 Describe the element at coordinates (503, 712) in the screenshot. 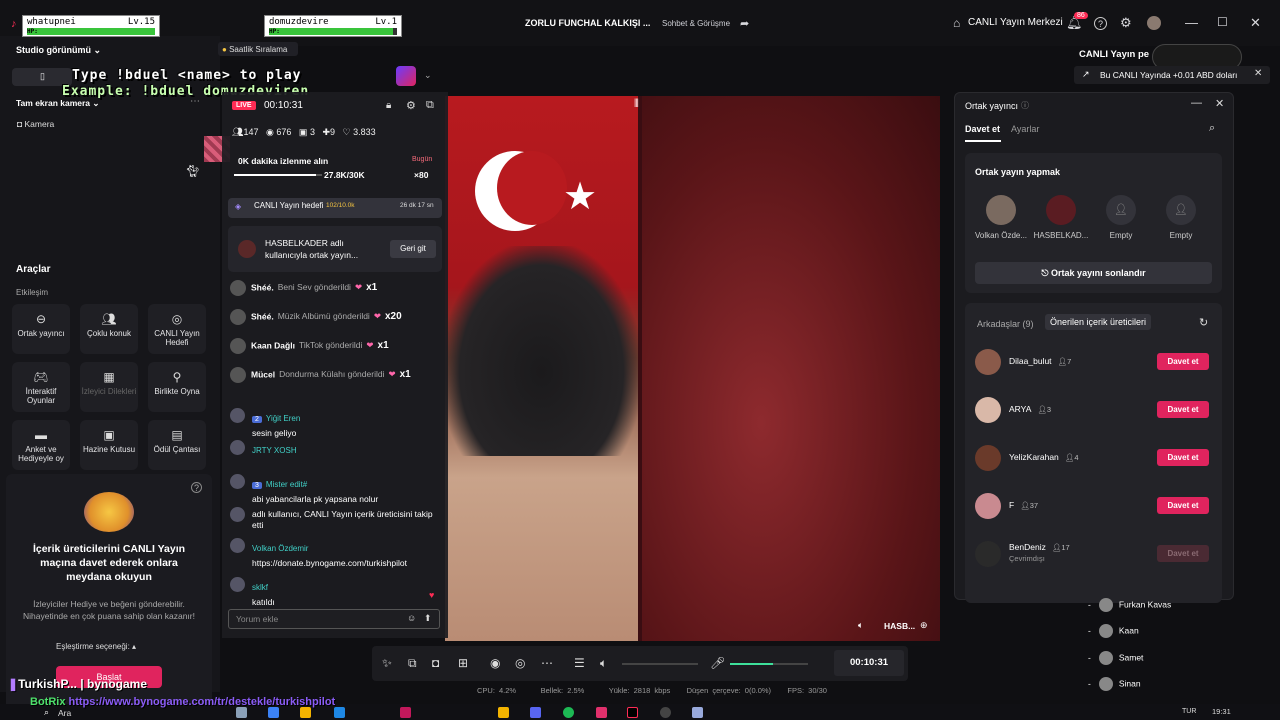

I see `folder-icon` at that location.